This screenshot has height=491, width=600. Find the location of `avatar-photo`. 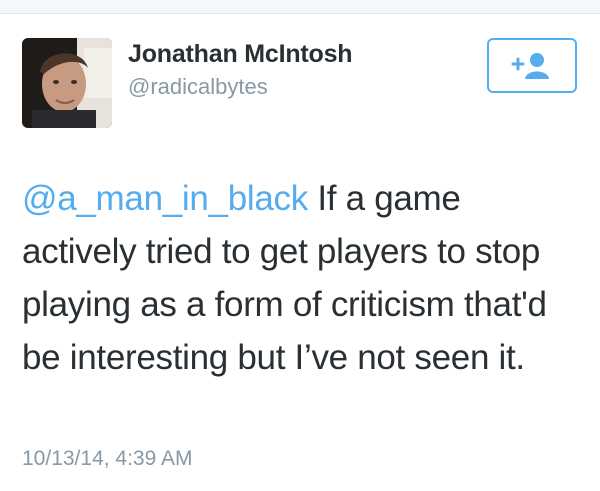

avatar-photo is located at coordinates (67, 83).